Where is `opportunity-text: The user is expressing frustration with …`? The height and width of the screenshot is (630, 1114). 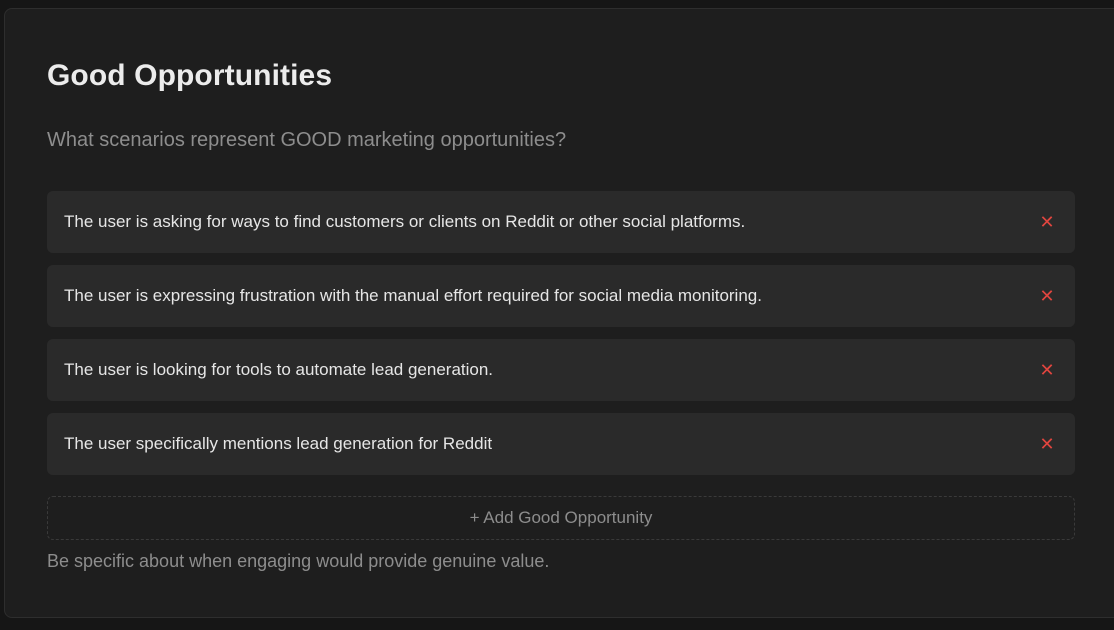 opportunity-text: The user is expressing frustration with … is located at coordinates (413, 295).